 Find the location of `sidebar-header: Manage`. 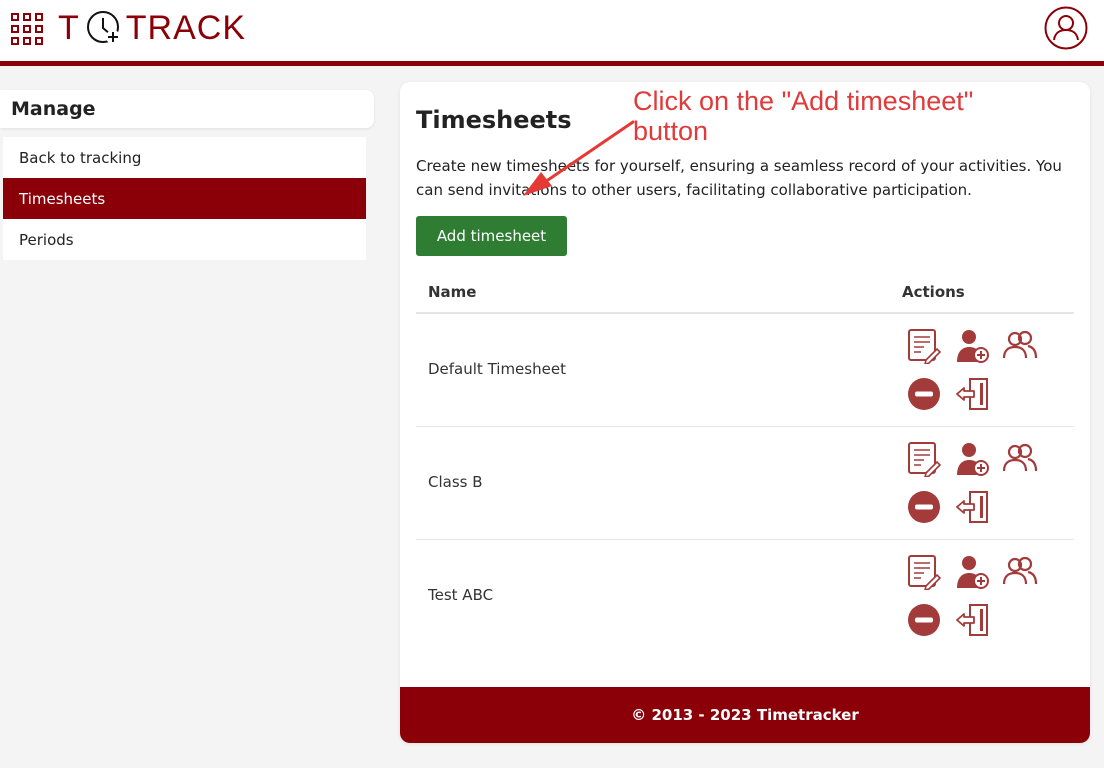

sidebar-header: Manage is located at coordinates (187, 109).